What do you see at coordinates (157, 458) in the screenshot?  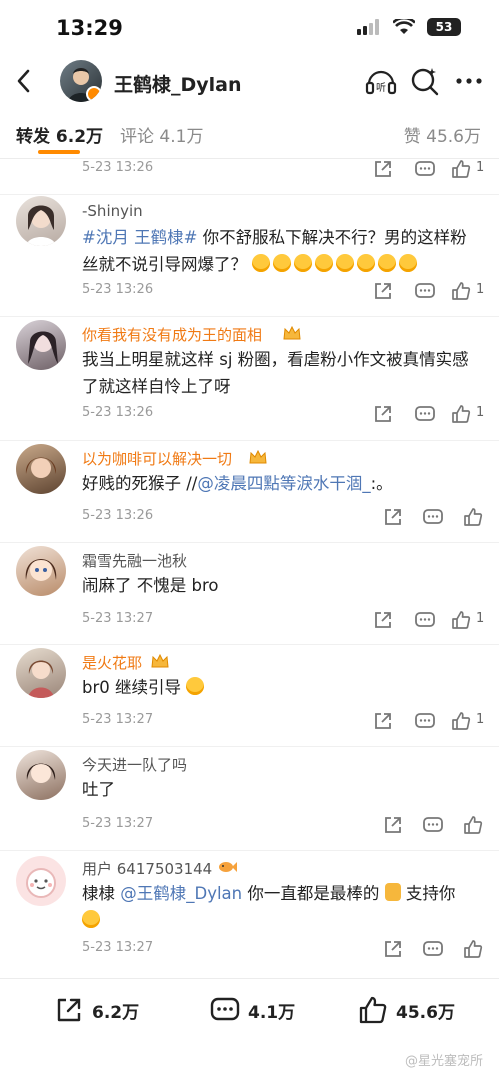 I see `username: 以为咖啡可以解决一切` at bounding box center [157, 458].